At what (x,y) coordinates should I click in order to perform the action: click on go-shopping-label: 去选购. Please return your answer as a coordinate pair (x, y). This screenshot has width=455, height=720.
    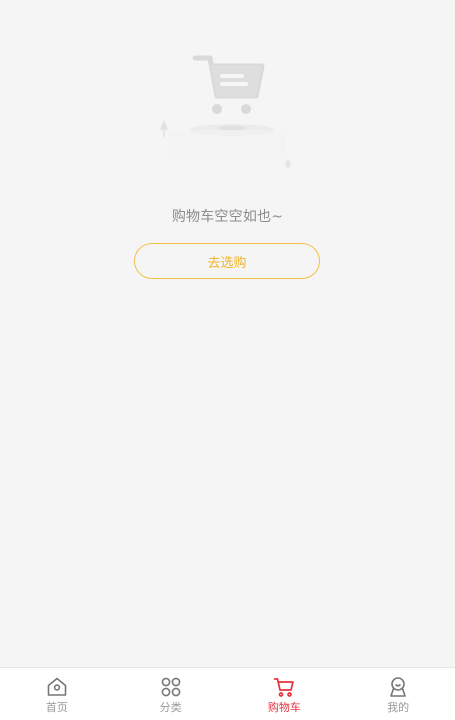
    Looking at the image, I should click on (227, 263).